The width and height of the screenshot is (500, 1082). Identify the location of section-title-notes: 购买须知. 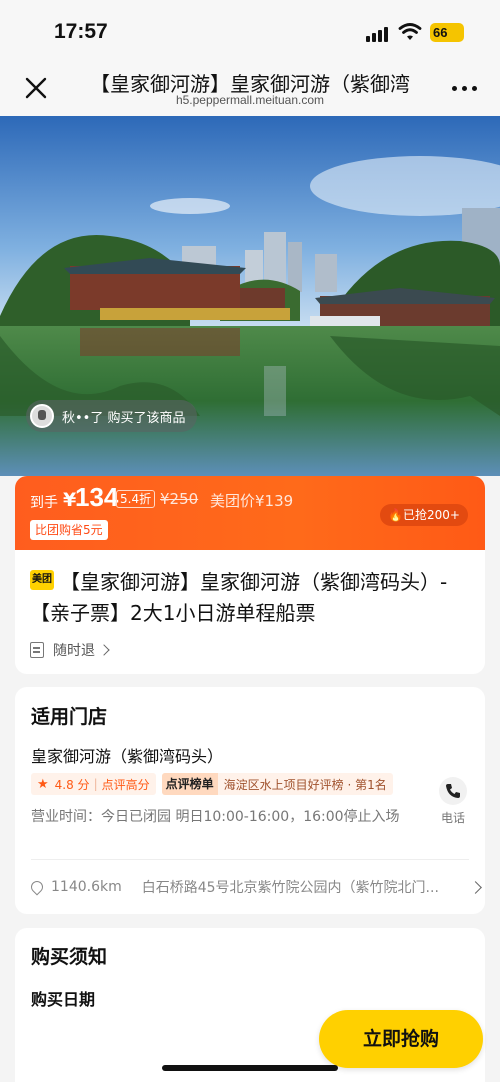
(69, 957).